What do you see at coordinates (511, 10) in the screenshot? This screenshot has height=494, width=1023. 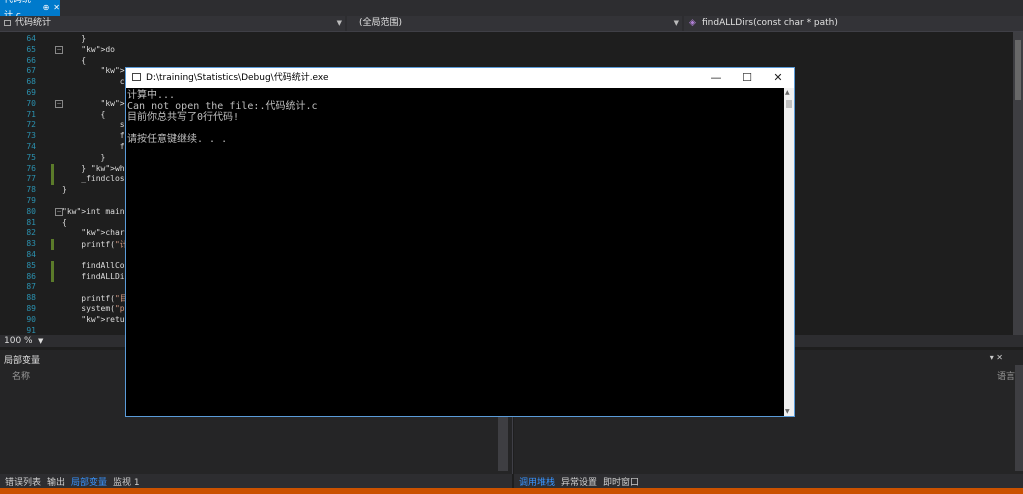 I see `document-tab-strip: 代码统计.c ⊕ ✕` at bounding box center [511, 10].